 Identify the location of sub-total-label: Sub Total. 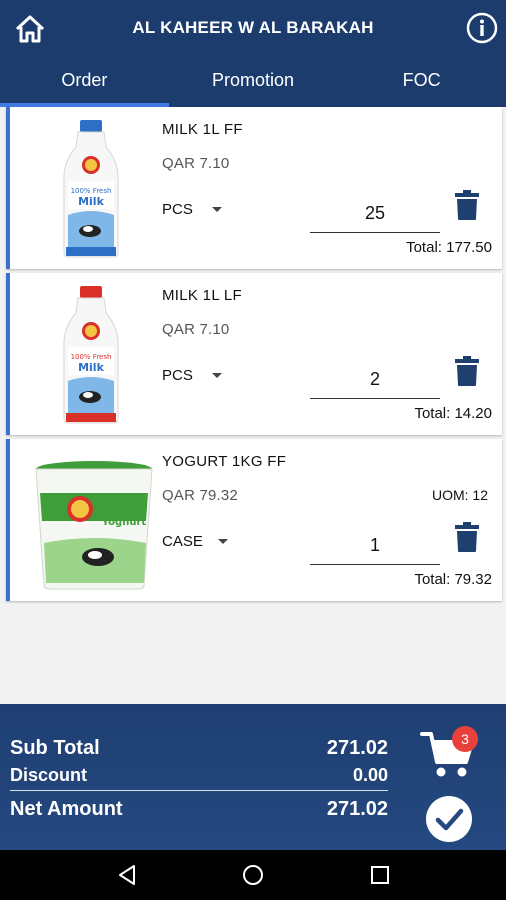
(55, 748).